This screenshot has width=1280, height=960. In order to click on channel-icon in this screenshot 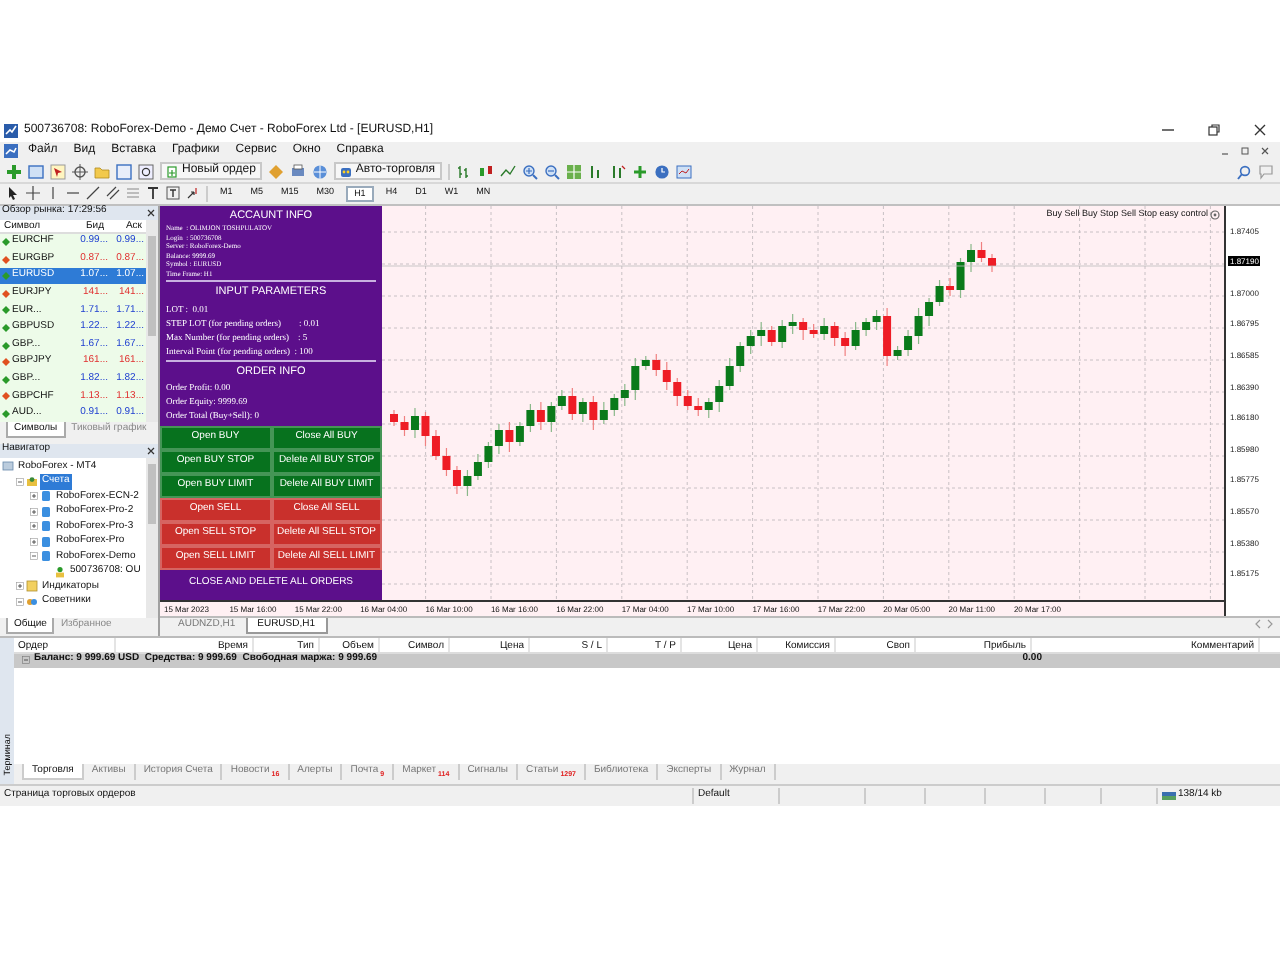, I will do `click(113, 193)`.